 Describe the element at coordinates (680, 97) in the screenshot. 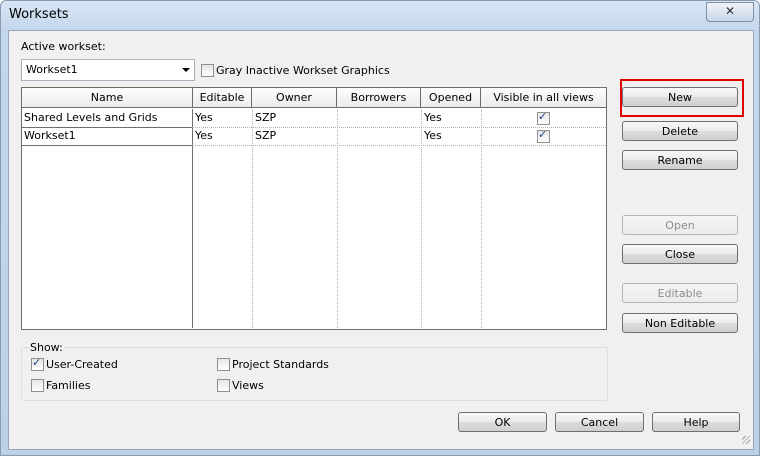

I see `new-button: New` at that location.